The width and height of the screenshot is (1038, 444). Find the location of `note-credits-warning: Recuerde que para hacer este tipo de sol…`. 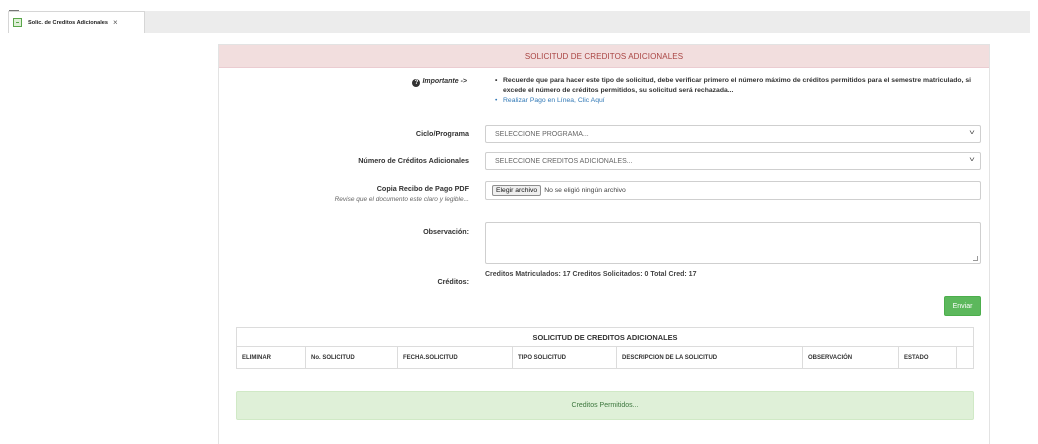

note-credits-warning: Recuerde que para hacer este tipo de sol… is located at coordinates (740, 86).